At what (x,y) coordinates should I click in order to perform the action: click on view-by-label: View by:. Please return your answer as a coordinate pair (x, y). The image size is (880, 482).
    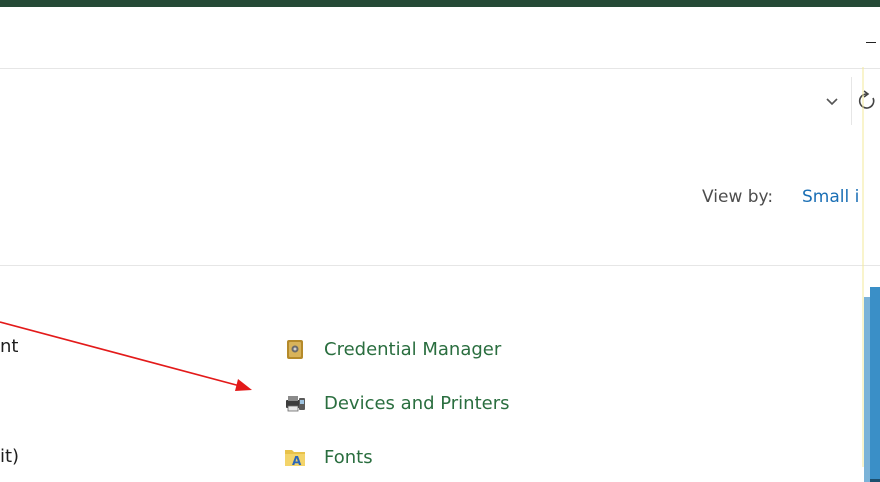
    Looking at the image, I should click on (738, 197).